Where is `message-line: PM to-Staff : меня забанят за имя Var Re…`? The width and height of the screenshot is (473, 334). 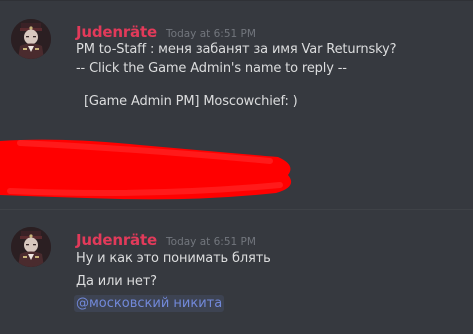 message-line: PM to-Staff : меня забанят за имя Var Re… is located at coordinates (236, 49).